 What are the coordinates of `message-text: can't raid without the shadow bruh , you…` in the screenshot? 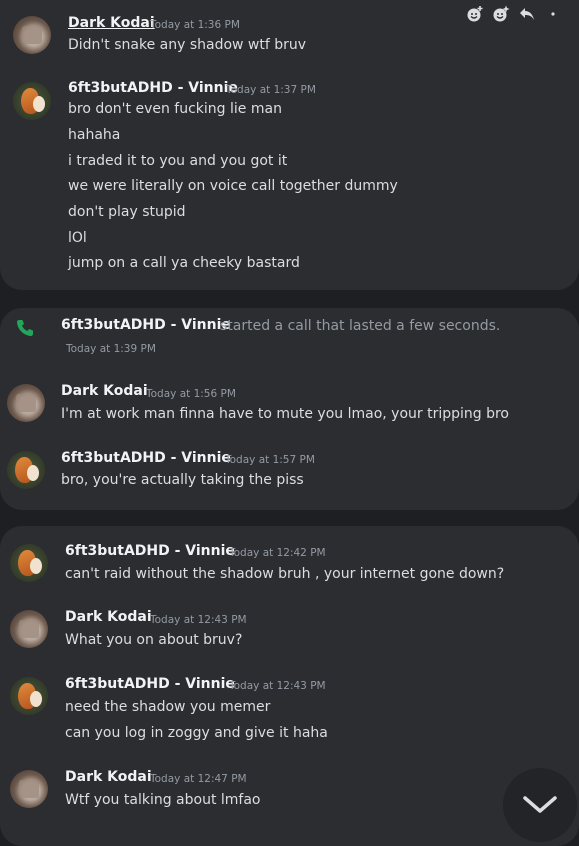 It's located at (285, 574).